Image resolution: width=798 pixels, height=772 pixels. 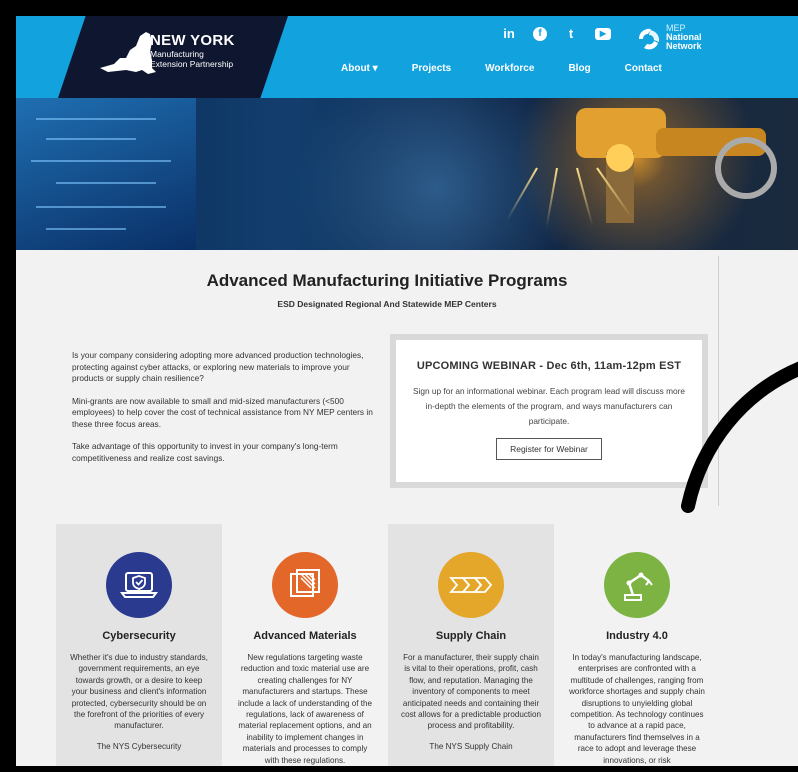 What do you see at coordinates (509, 33) in the screenshot?
I see `linkedin-icon: in` at bounding box center [509, 33].